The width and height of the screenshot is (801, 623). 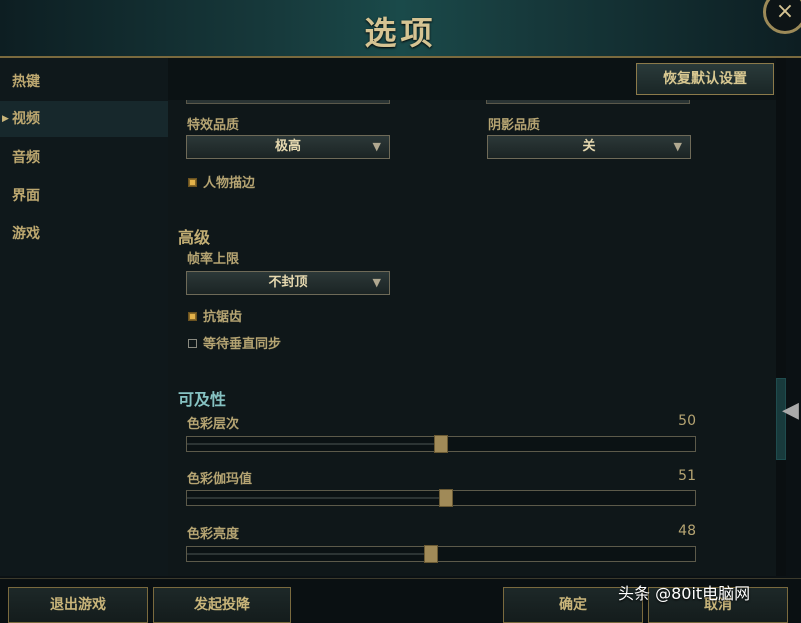 I want to click on color-levels-label: 色彩层次, so click(x=213, y=424).